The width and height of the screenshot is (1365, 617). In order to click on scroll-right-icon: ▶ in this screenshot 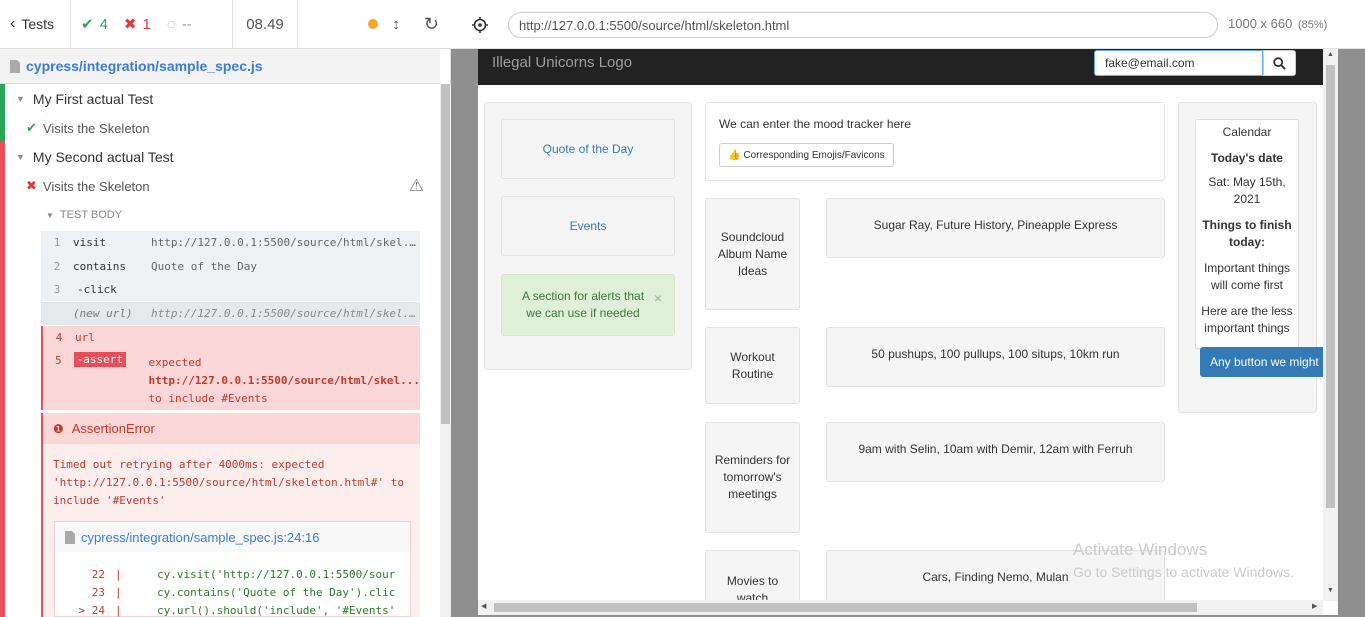, I will do `click(1314, 606)`.